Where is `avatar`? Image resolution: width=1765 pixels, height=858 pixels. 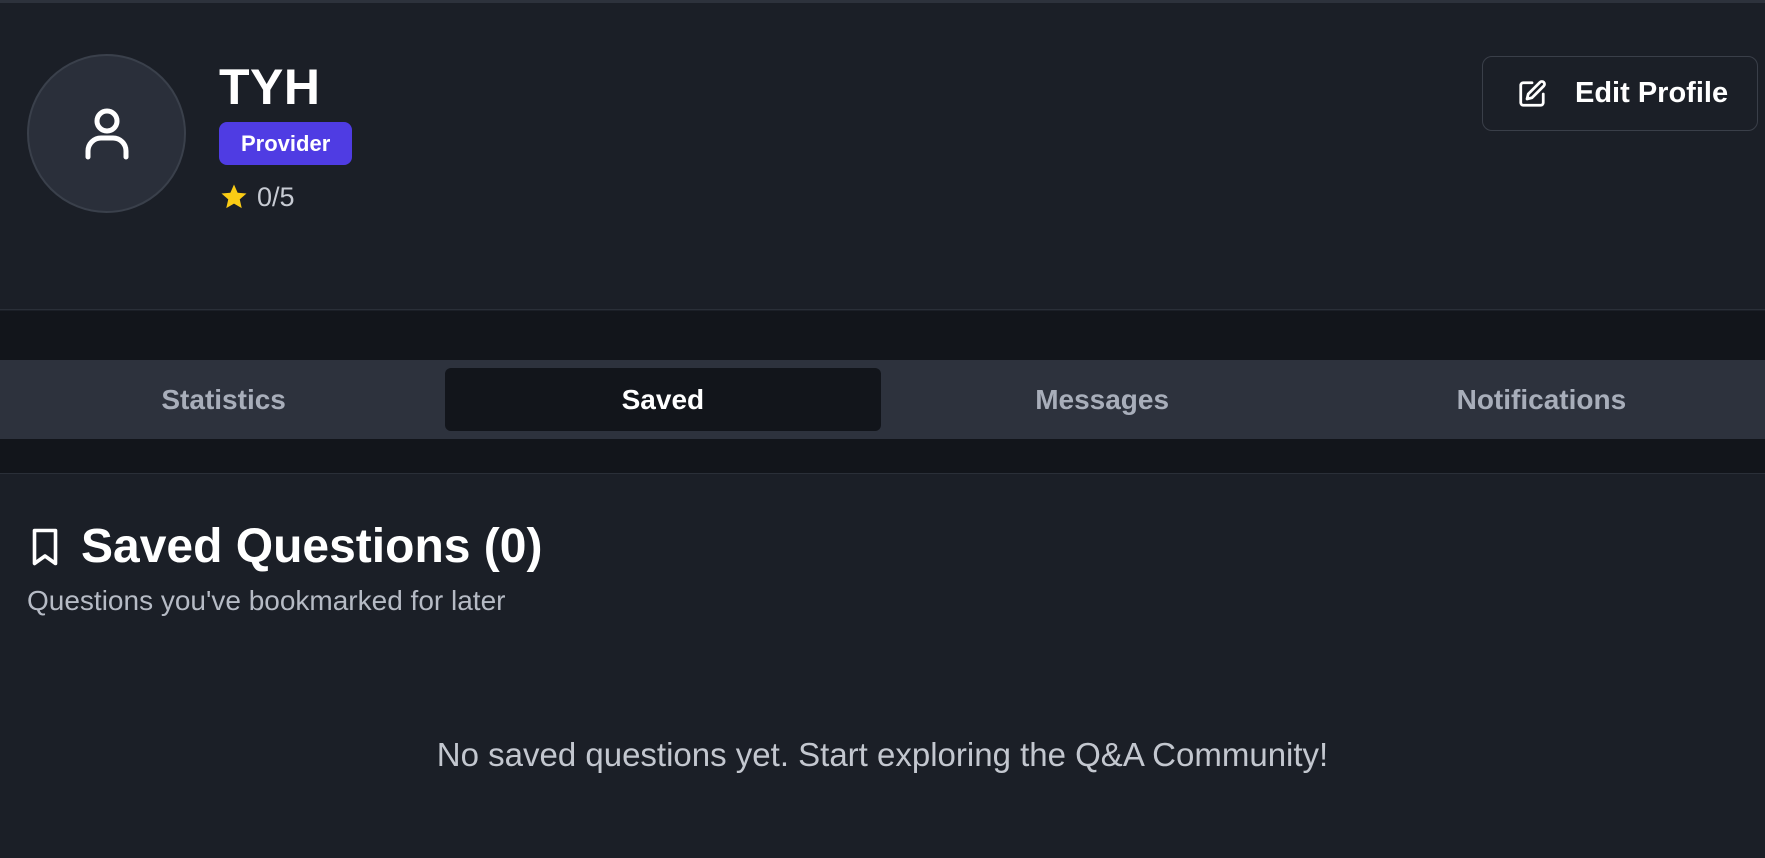 avatar is located at coordinates (106, 133).